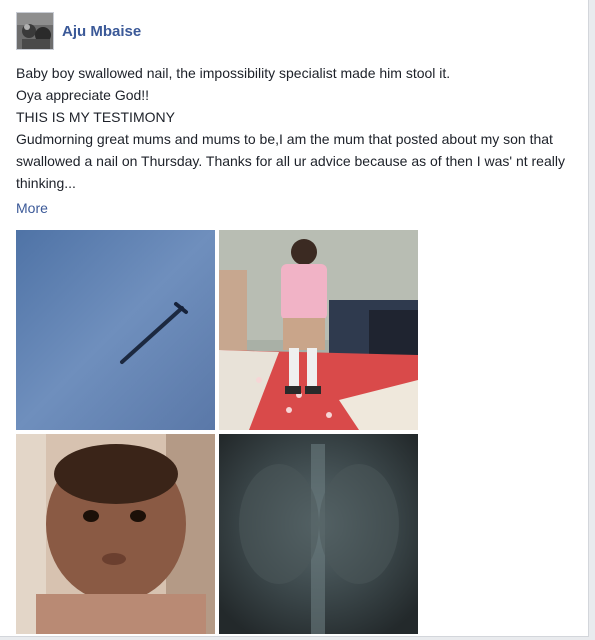 The image size is (595, 640). I want to click on boy-standing-image, so click(318, 330).